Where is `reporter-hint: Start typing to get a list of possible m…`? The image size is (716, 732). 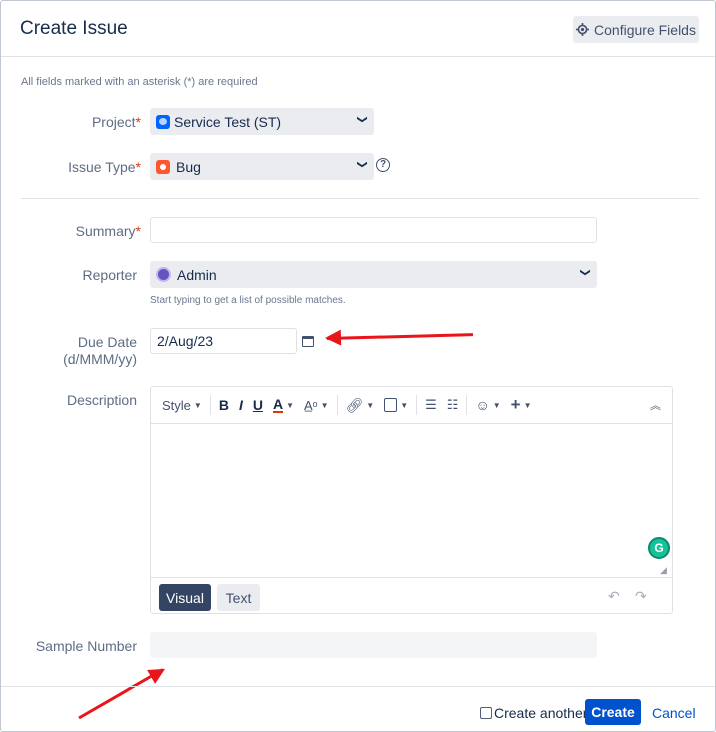
reporter-hint: Start typing to get a list of possible m… is located at coordinates (248, 300).